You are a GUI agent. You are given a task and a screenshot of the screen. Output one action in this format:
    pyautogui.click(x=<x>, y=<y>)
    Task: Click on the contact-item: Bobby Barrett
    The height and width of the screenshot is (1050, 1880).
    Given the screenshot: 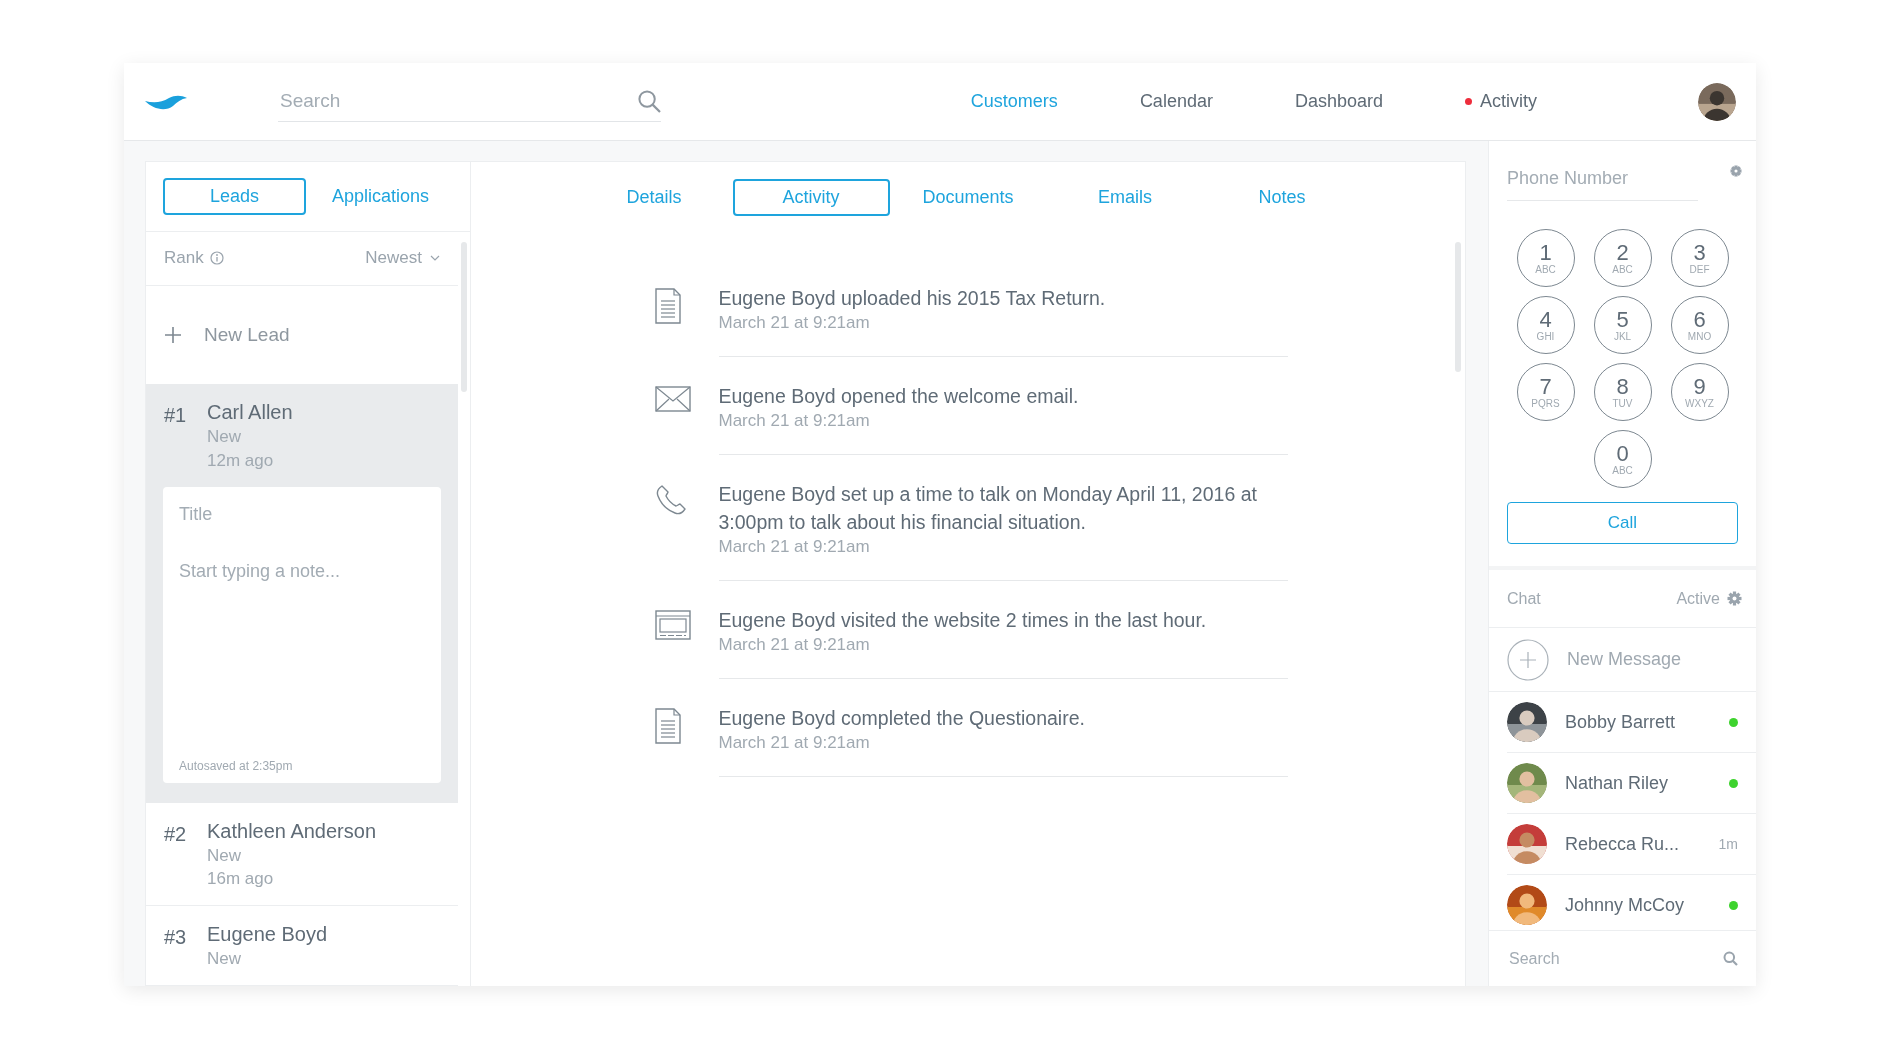 What is the action you would take?
    pyautogui.click(x=1631, y=722)
    